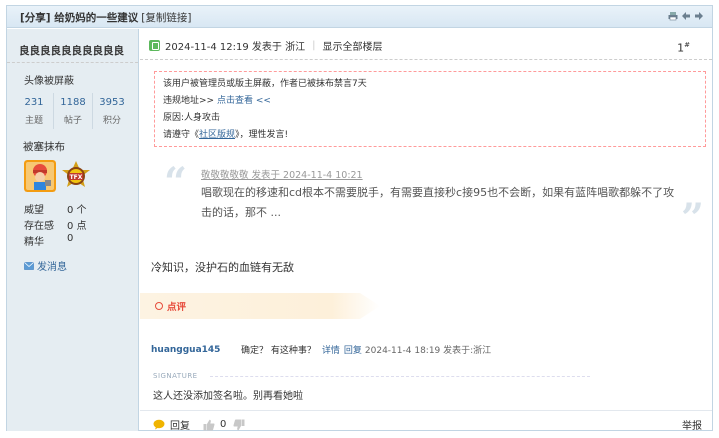 This screenshot has width=719, height=438. Describe the element at coordinates (699, 16) in the screenshot. I see `next-thread-icon` at that location.